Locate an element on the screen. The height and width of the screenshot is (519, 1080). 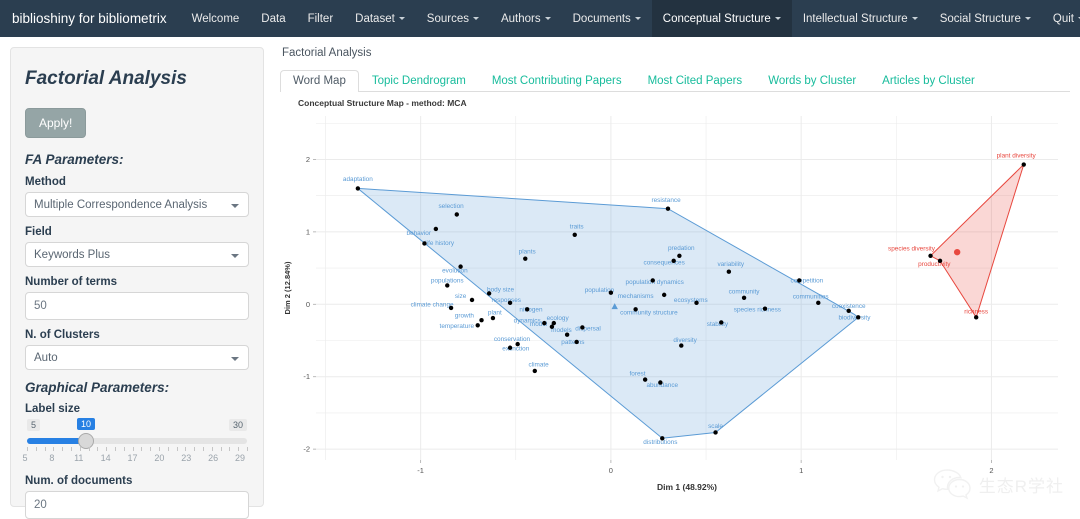
word-label: responses is located at coordinates (507, 300).